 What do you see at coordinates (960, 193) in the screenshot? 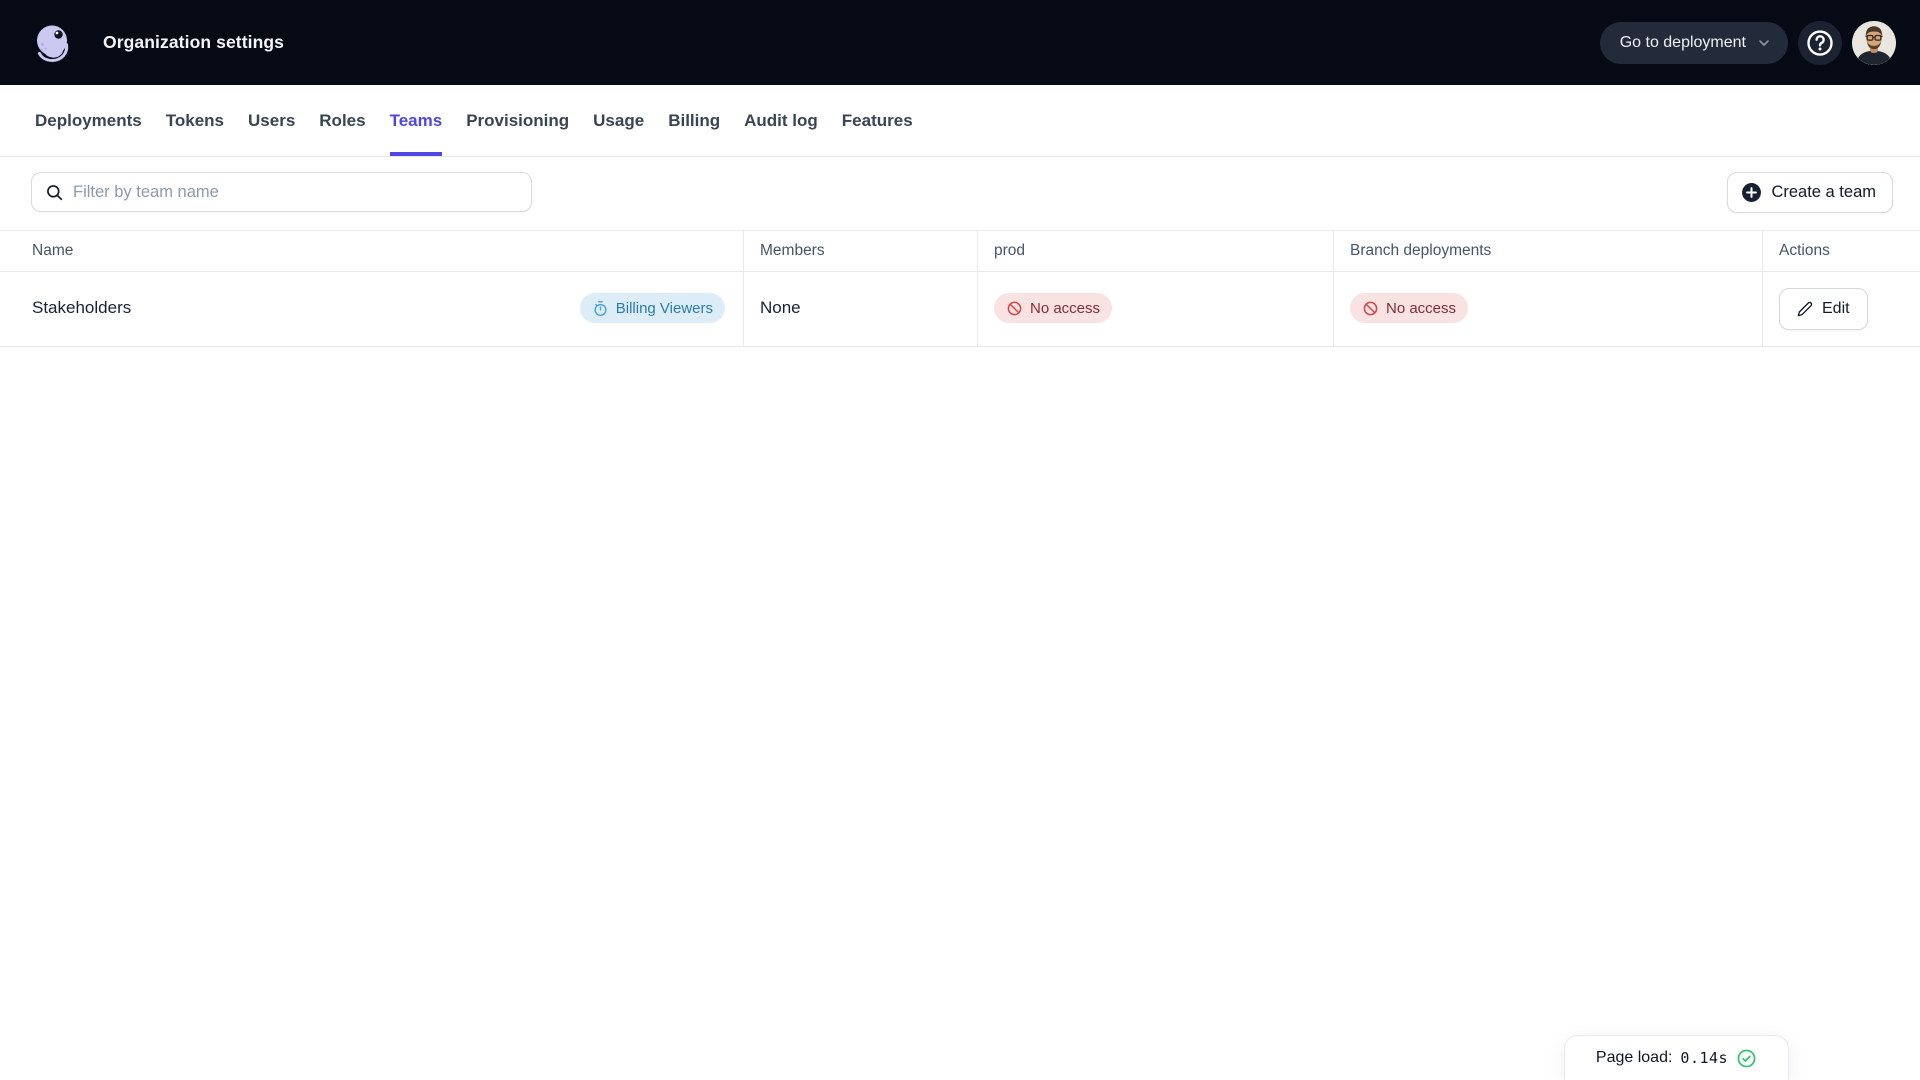
I see `teams-toolbar: Create a team` at bounding box center [960, 193].